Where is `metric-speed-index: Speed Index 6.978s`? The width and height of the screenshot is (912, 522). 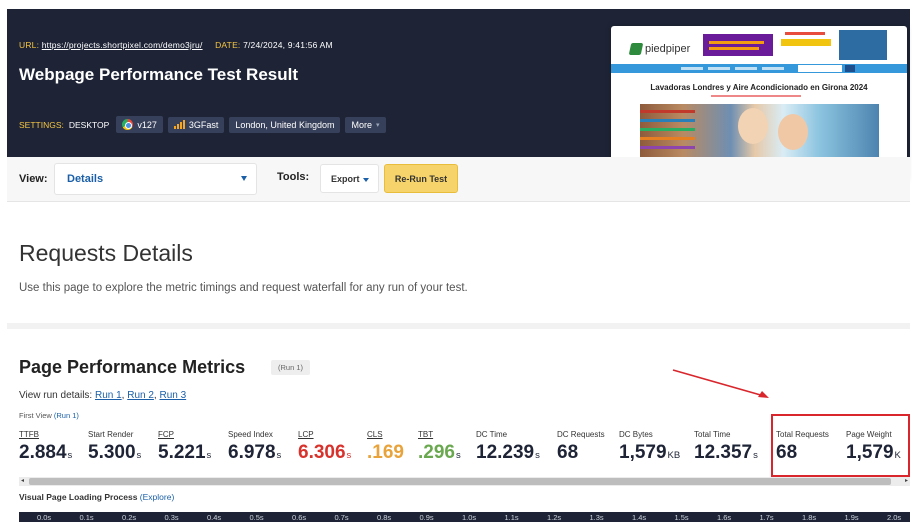
metric-speed-index: Speed Index 6.978s is located at coordinates (254, 447).